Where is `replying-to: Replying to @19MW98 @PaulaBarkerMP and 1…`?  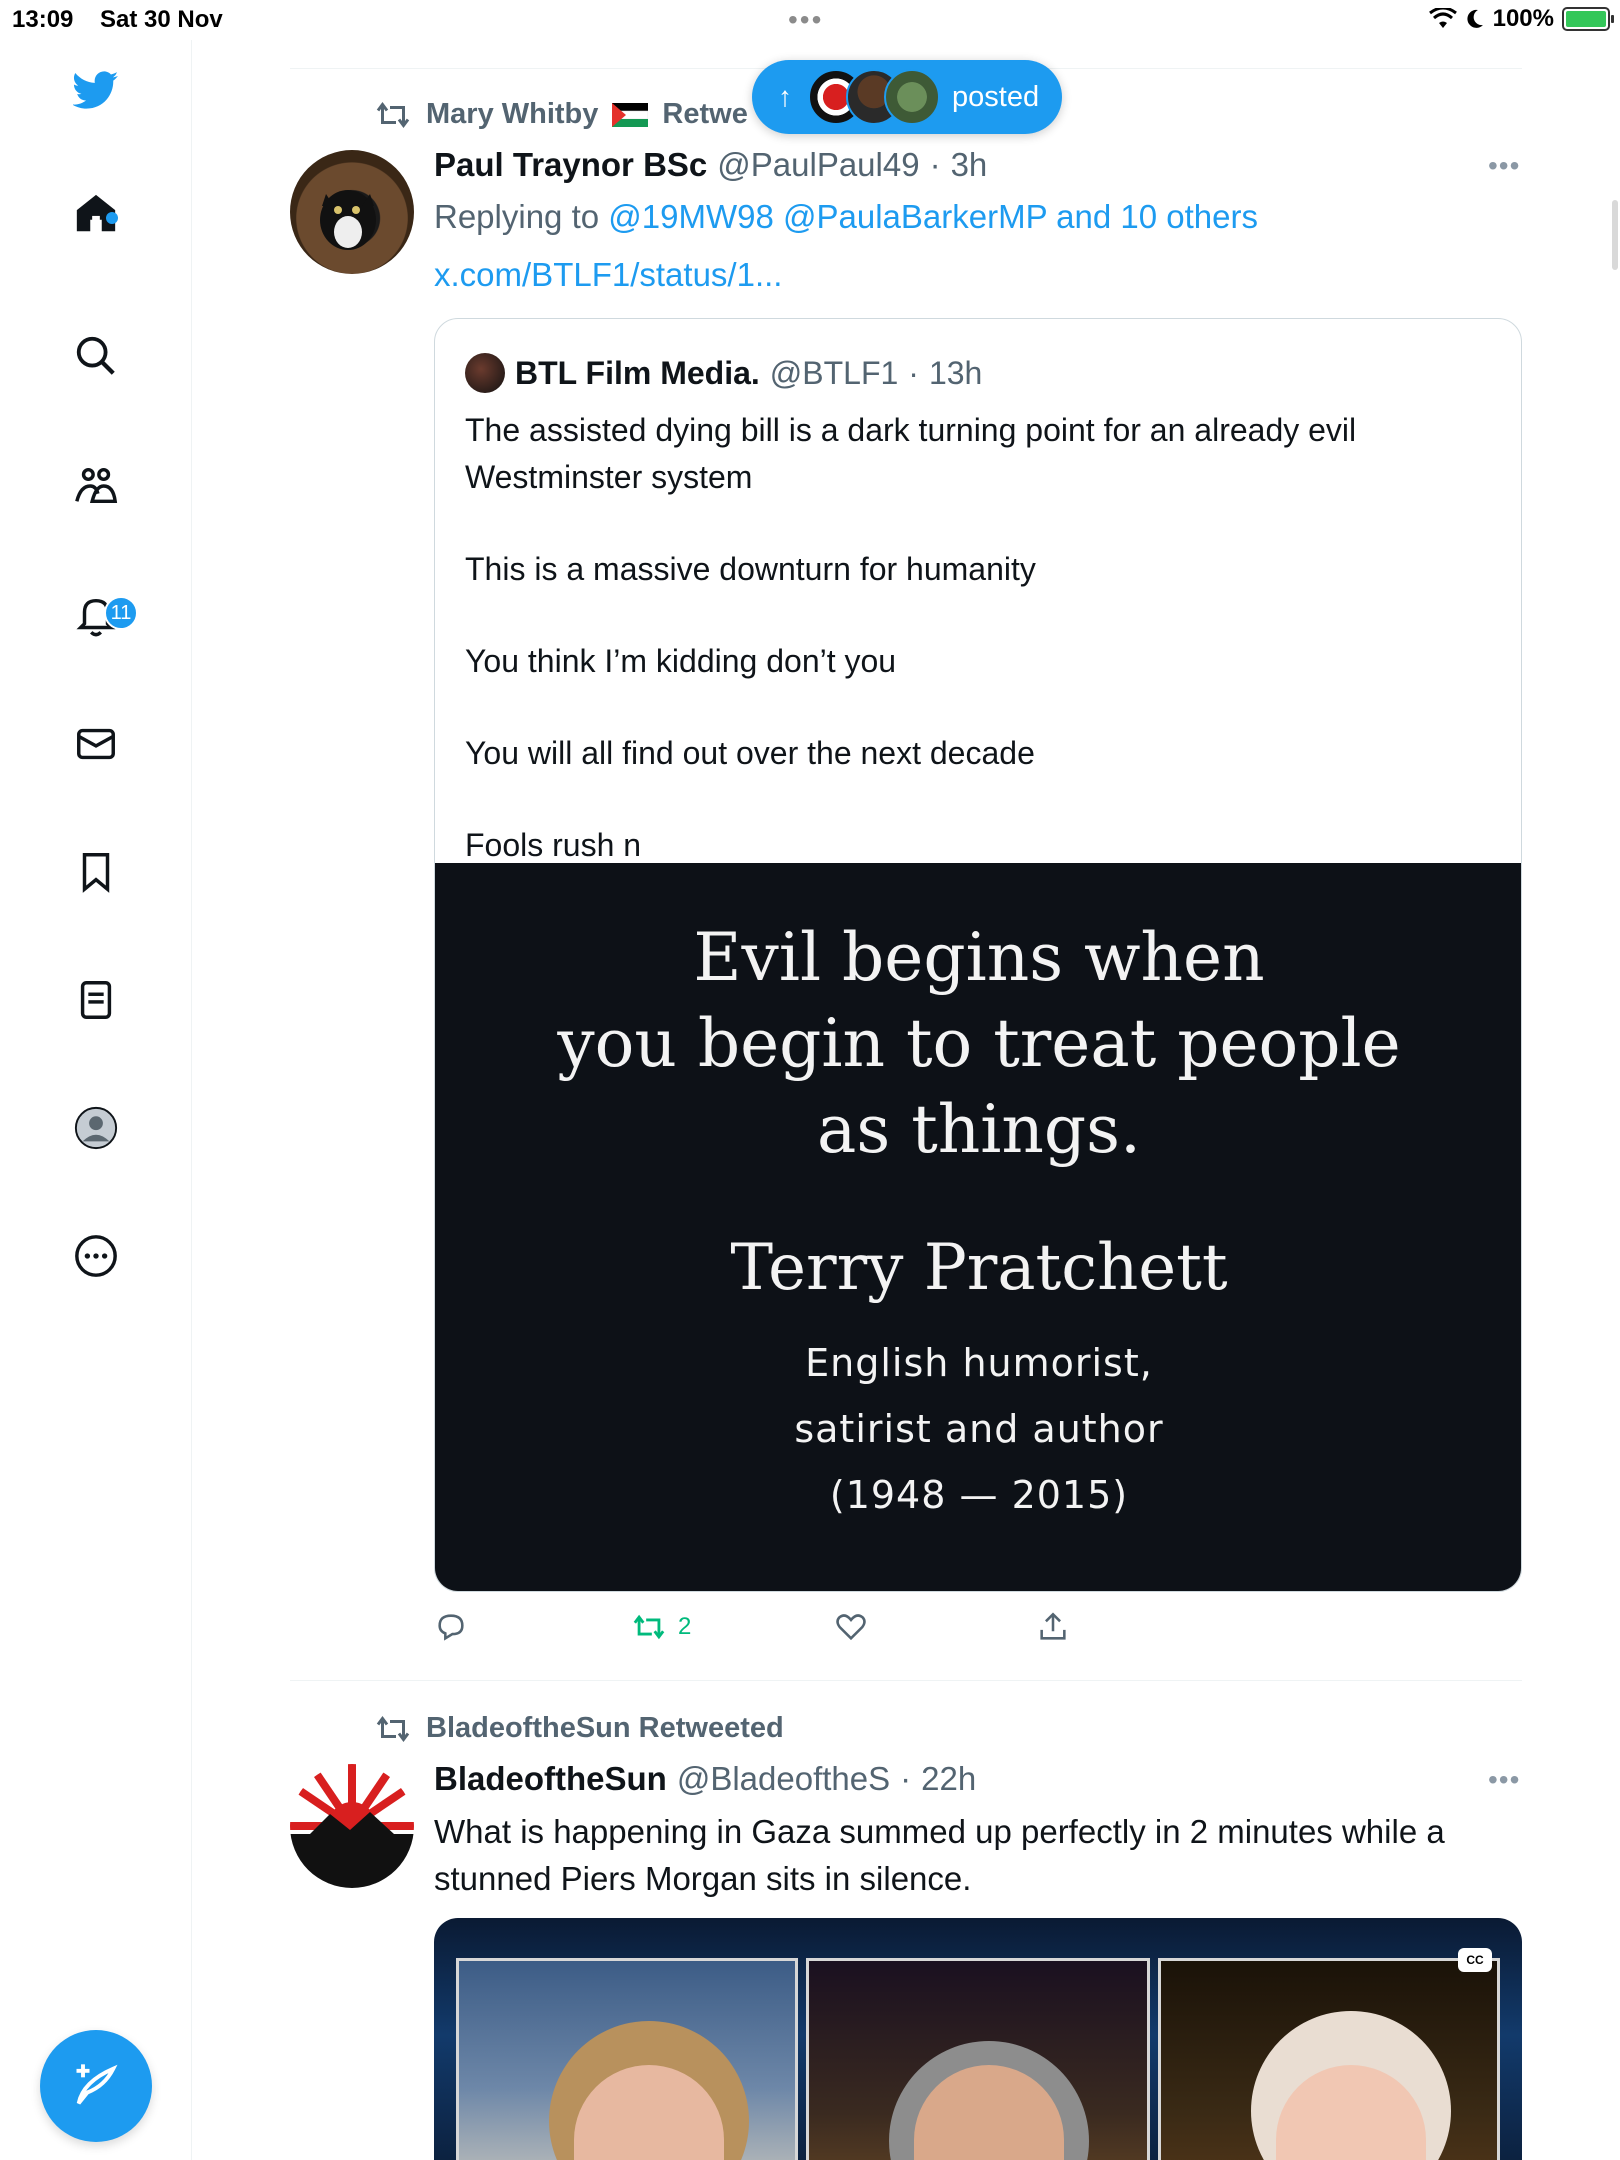
replying-to: Replying to @19MW98 @PaulaBarkerMP and 1… is located at coordinates (846, 217).